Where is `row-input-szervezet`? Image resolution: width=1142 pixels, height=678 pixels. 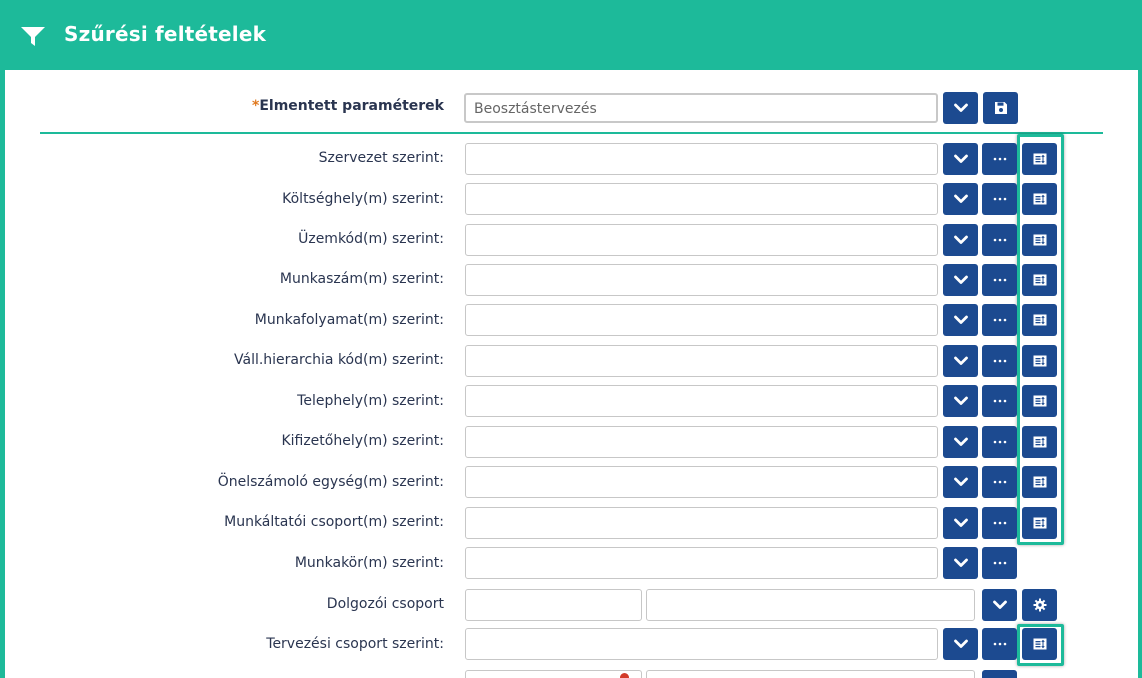
row-input-szervezet is located at coordinates (701, 159).